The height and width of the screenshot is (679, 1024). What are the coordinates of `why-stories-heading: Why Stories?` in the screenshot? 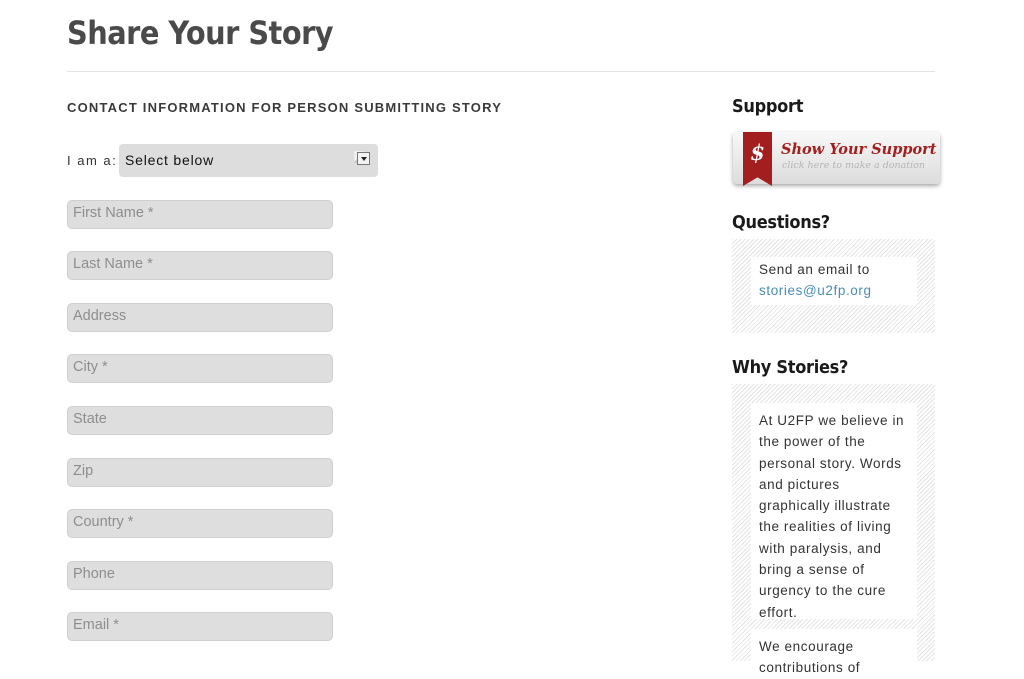 It's located at (790, 367).